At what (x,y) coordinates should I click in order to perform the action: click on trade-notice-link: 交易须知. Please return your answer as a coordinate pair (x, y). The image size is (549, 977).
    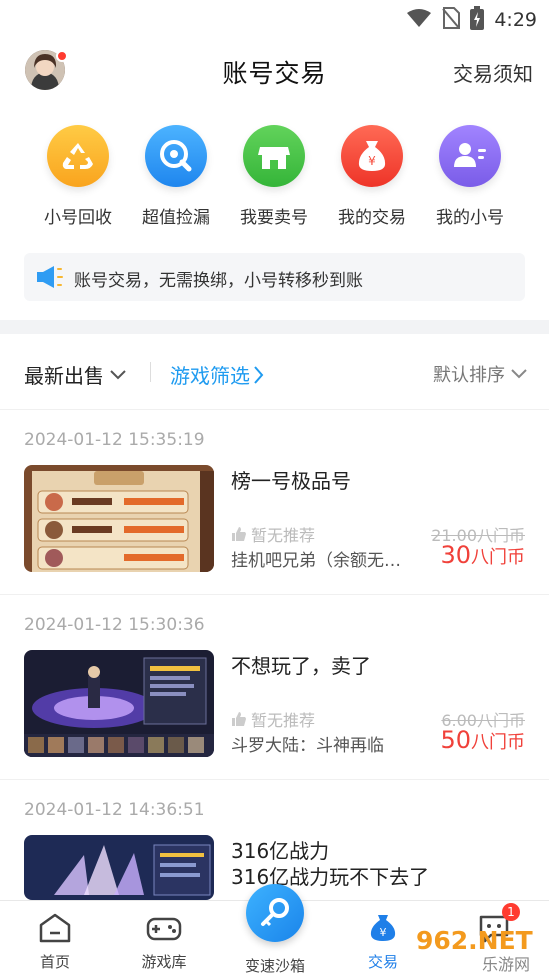
    Looking at the image, I should click on (493, 72).